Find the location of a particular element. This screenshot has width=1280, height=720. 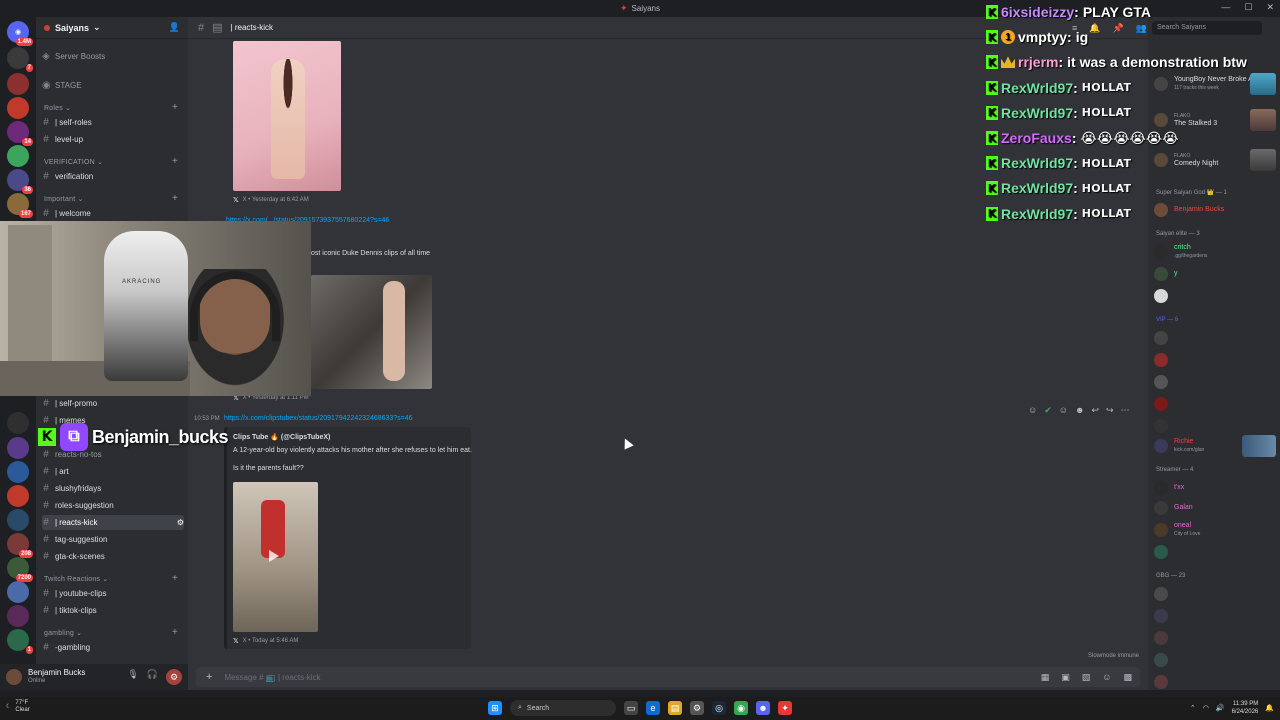

embed-video-thumbnail is located at coordinates (275, 557).